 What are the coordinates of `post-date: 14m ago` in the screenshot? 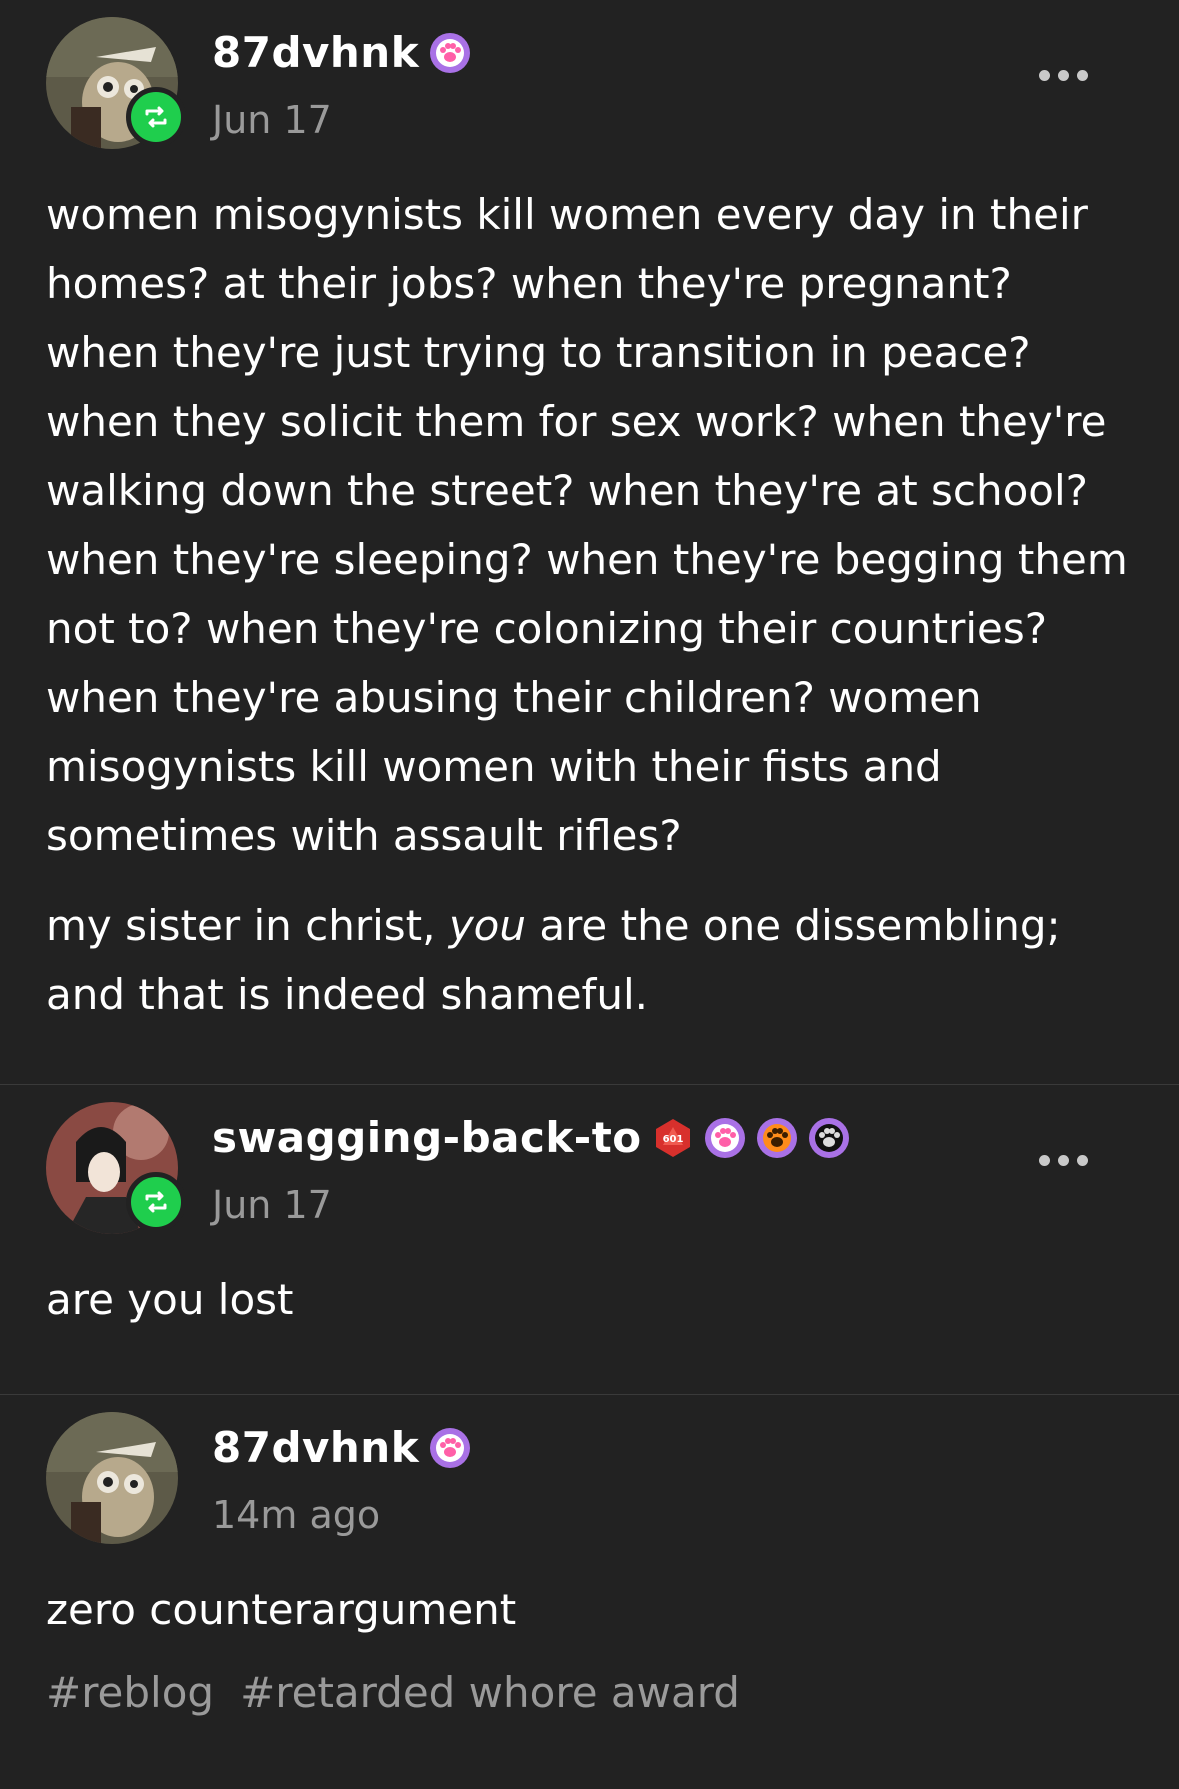 It's located at (296, 1515).